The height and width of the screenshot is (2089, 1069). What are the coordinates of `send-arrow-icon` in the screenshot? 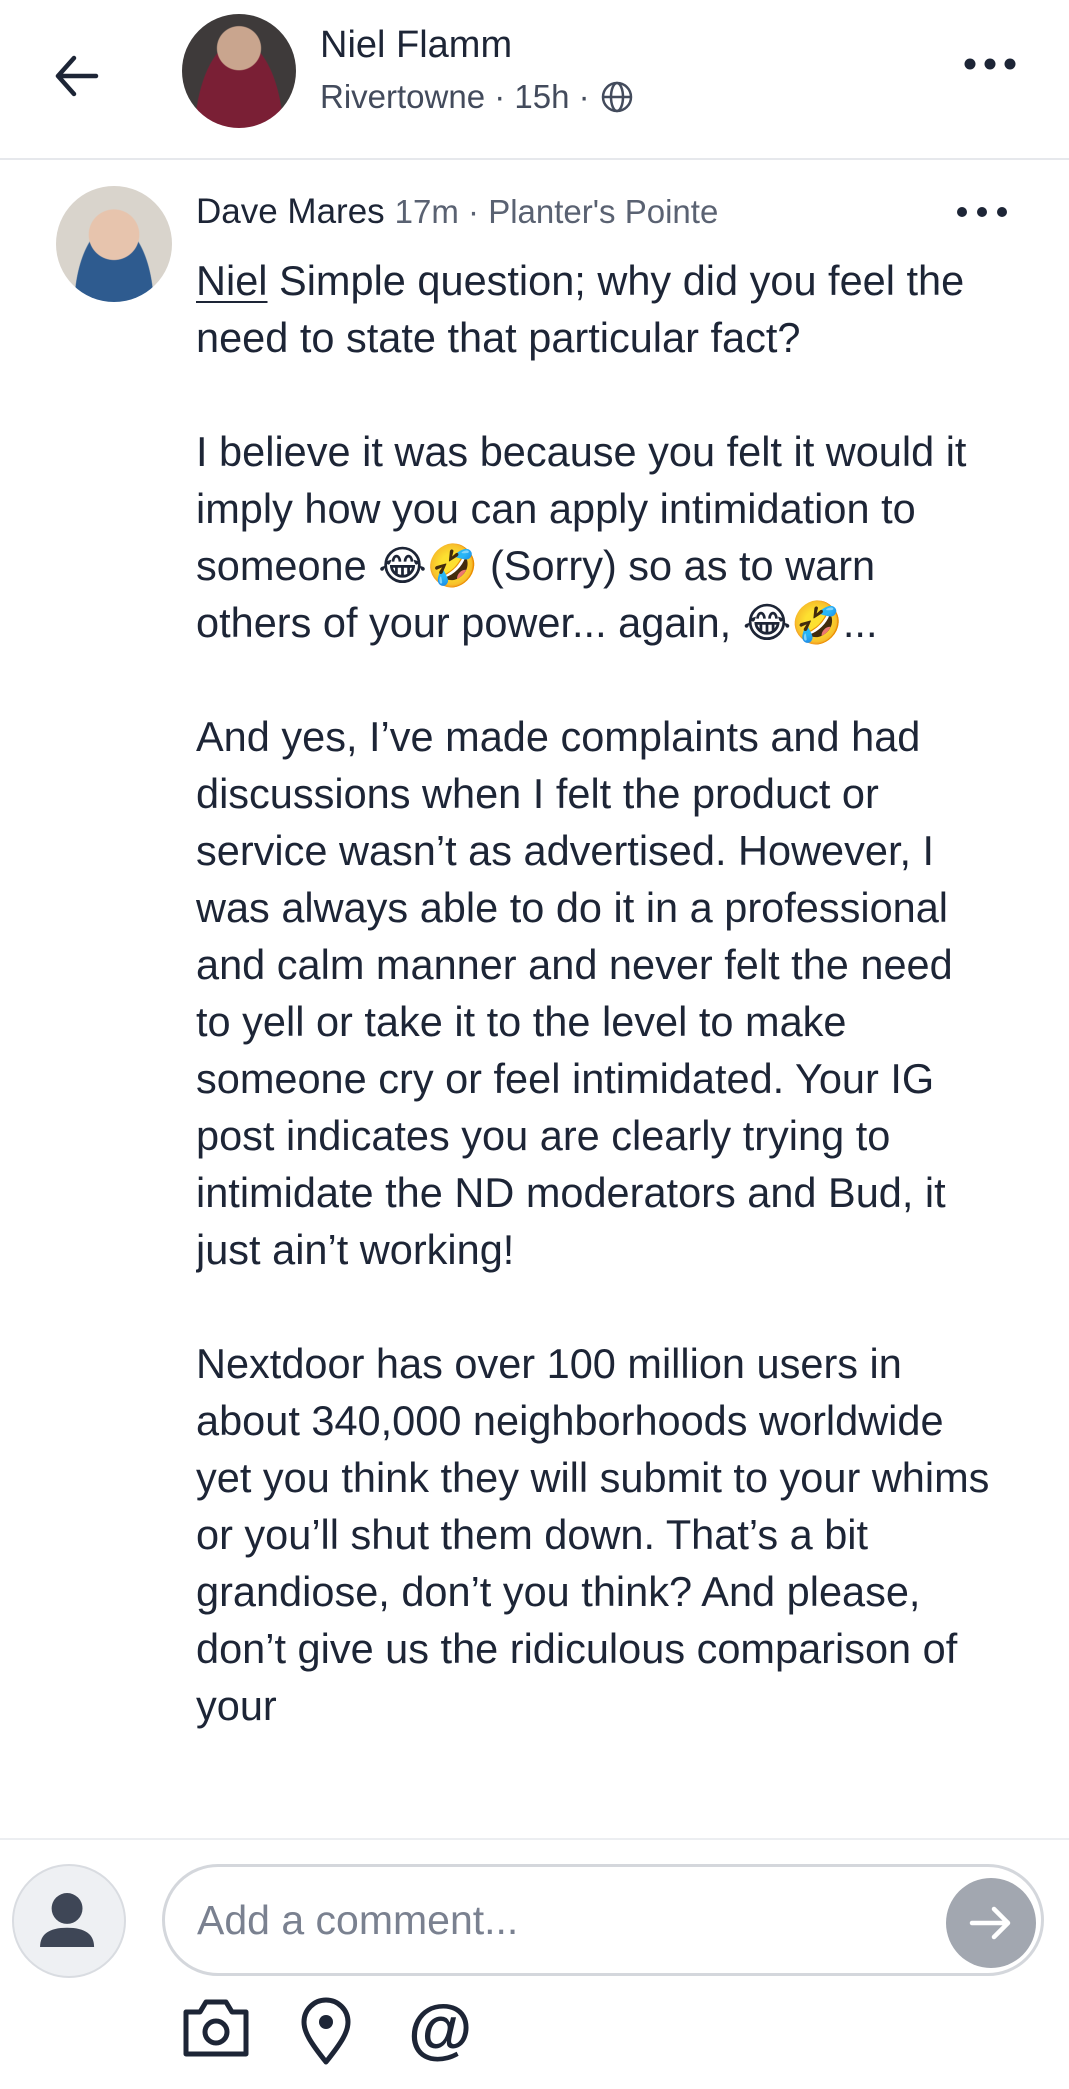 It's located at (990, 1923).